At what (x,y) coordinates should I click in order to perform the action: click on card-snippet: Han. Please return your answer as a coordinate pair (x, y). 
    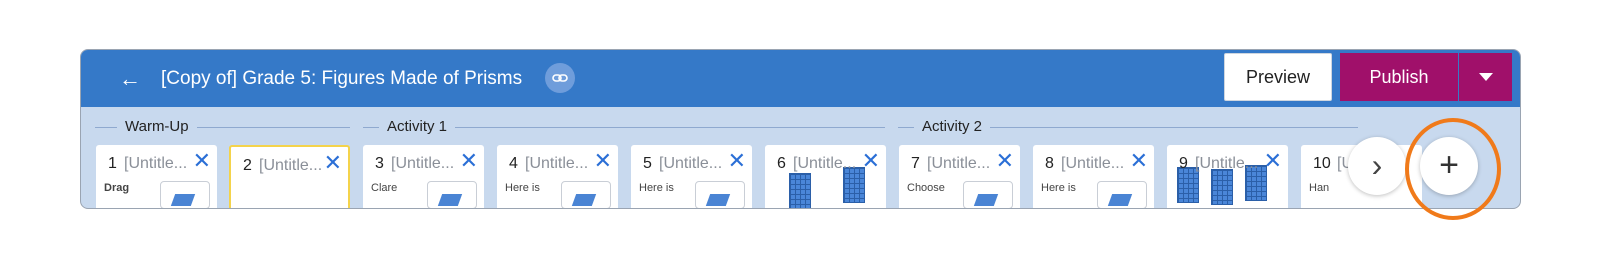
    Looking at the image, I should click on (1319, 188).